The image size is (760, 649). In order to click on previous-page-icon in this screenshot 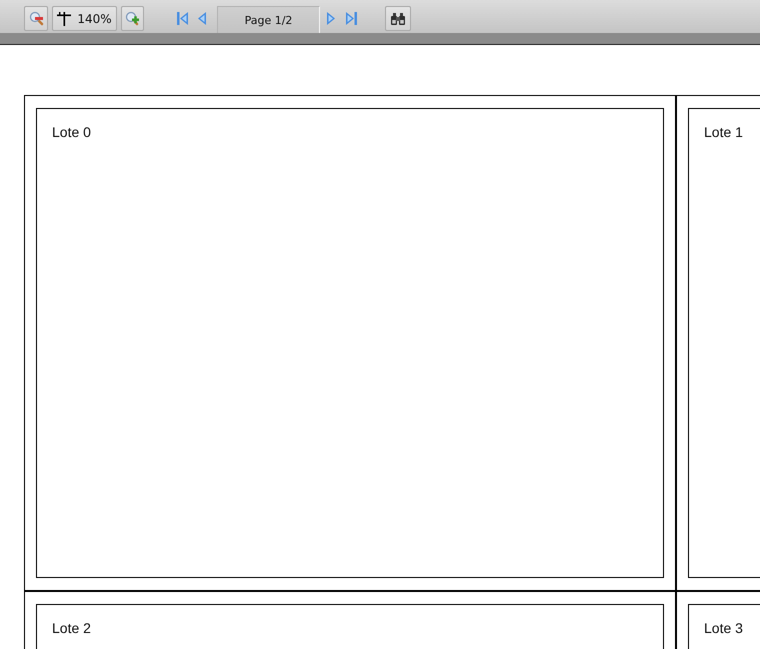, I will do `click(202, 18)`.